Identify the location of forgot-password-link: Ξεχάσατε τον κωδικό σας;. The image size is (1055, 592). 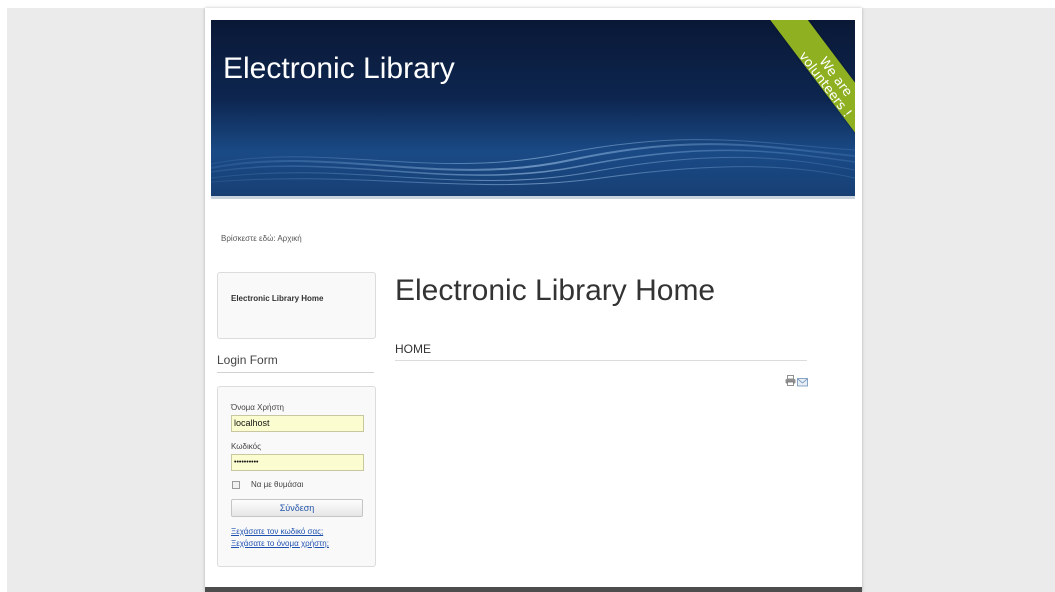
(277, 531).